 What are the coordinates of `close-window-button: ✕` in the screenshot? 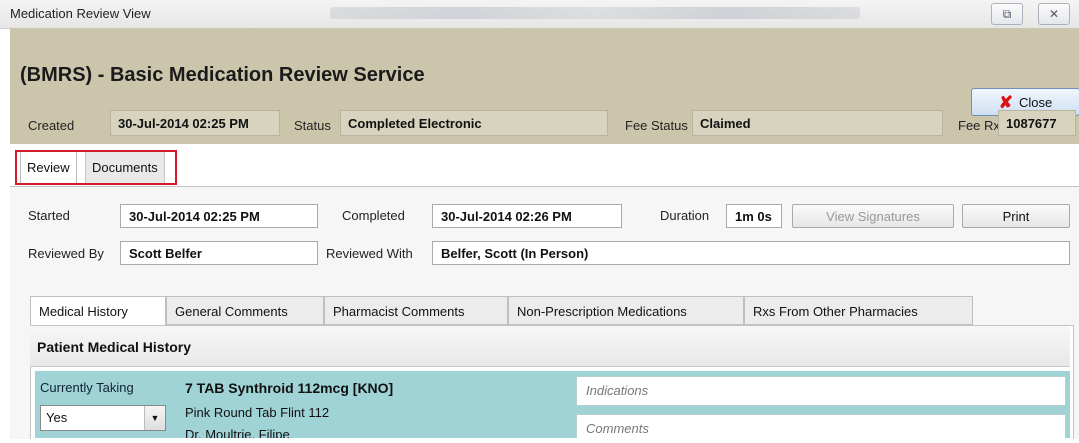 It's located at (1054, 14).